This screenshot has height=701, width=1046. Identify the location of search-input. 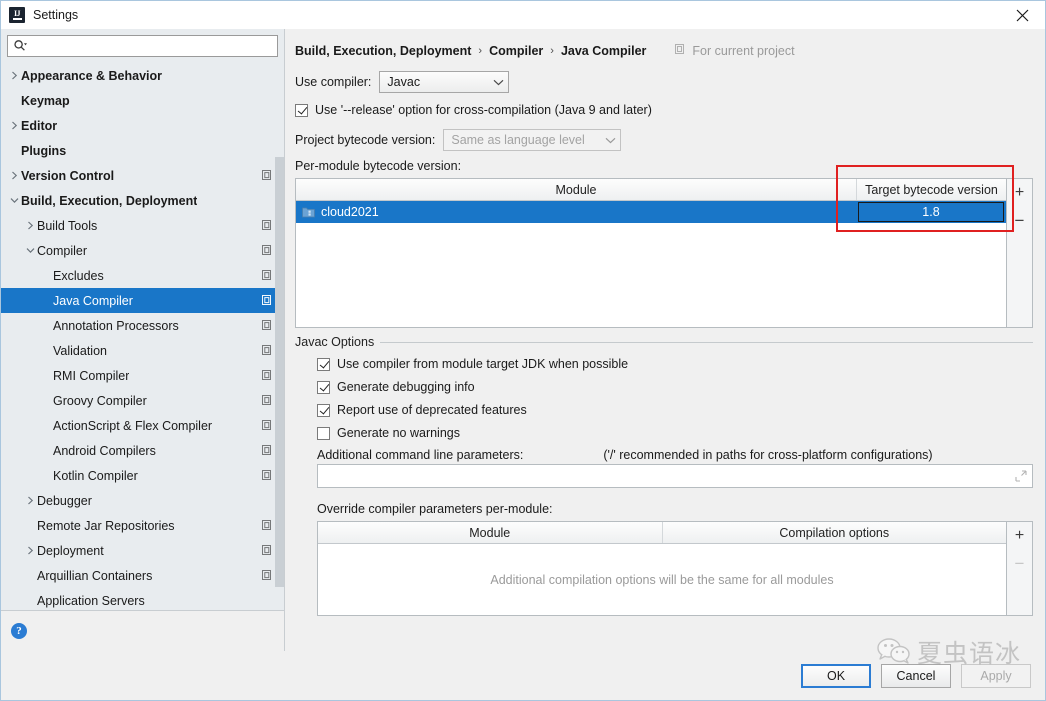
(152, 46).